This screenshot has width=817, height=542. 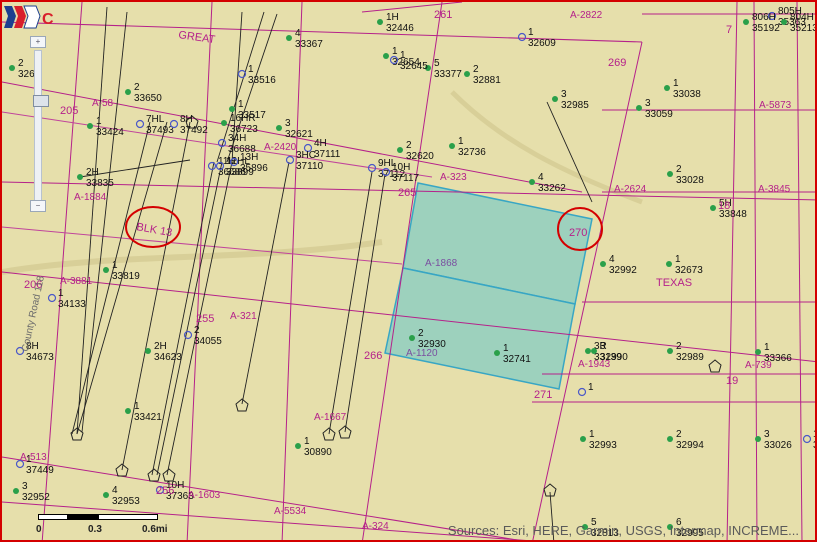 I want to click on well-api-number: 33028, so click(x=690, y=180).